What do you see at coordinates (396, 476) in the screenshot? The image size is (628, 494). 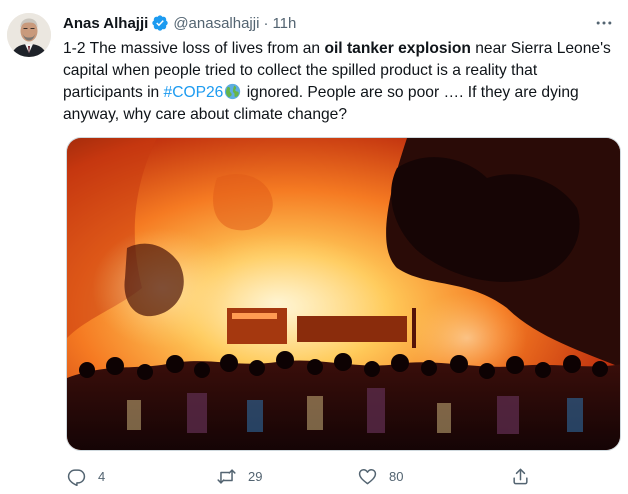 I see `like-count: 80` at bounding box center [396, 476].